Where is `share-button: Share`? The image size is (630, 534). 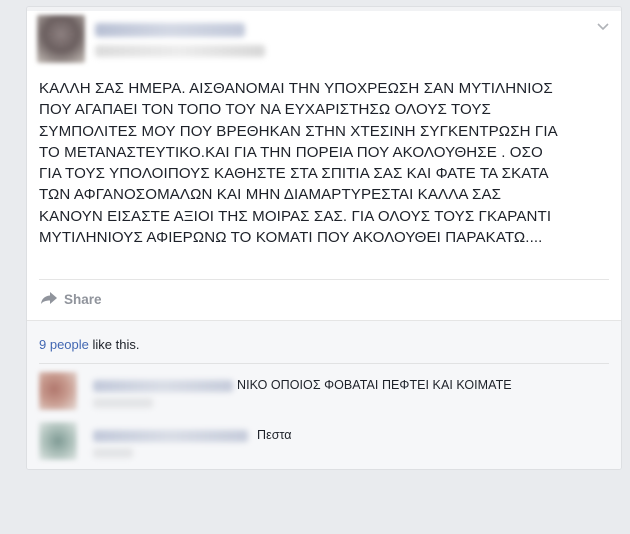
share-button: Share is located at coordinates (71, 299).